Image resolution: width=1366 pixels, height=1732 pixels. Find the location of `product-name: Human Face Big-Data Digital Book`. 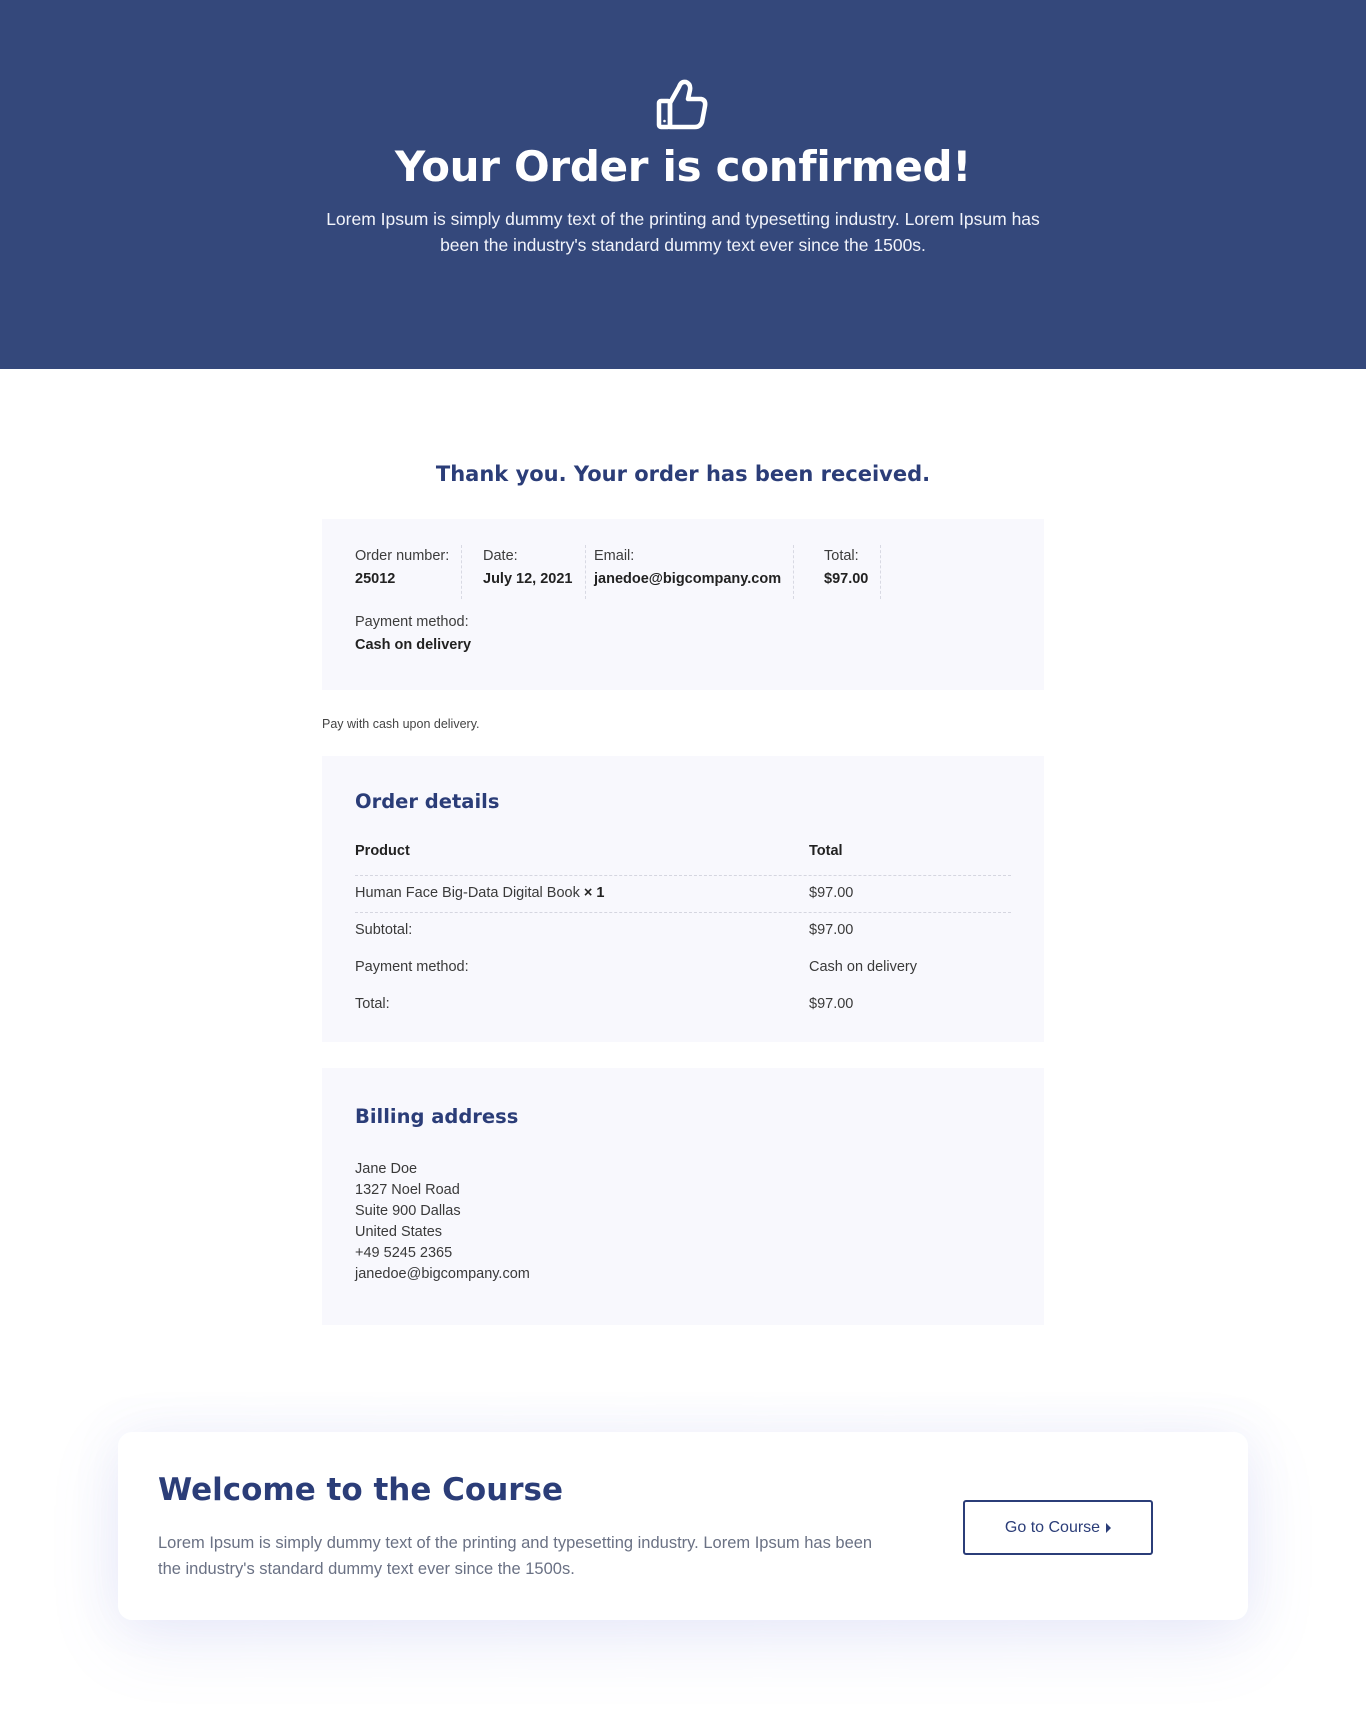

product-name: Human Face Big-Data Digital Book is located at coordinates (467, 893).